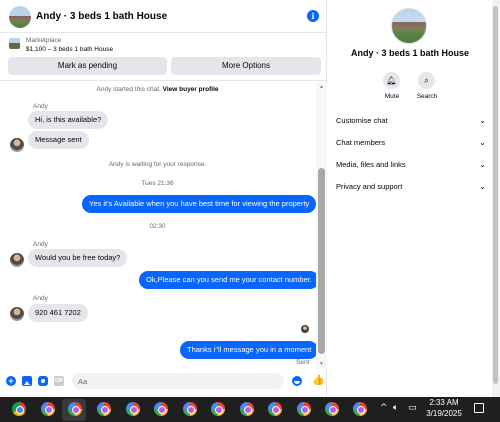 This screenshot has width=500, height=422. What do you see at coordinates (409, 26) in the screenshot?
I see `listing-profile-photo` at bounding box center [409, 26].